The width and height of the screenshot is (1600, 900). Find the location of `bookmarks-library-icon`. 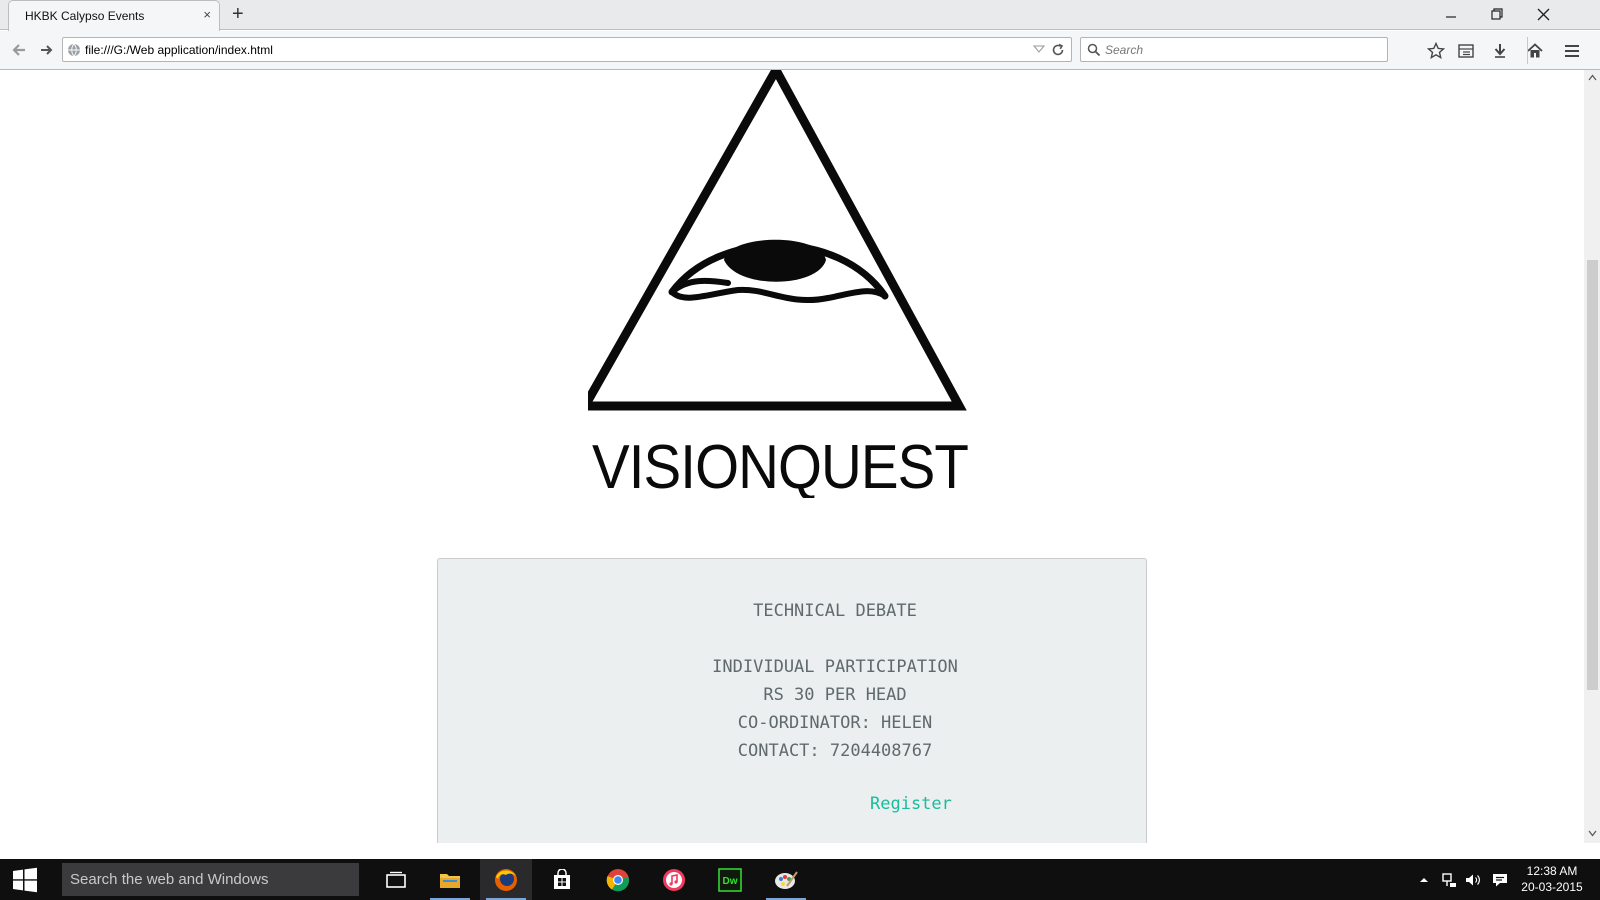

bookmarks-library-icon is located at coordinates (1466, 51).